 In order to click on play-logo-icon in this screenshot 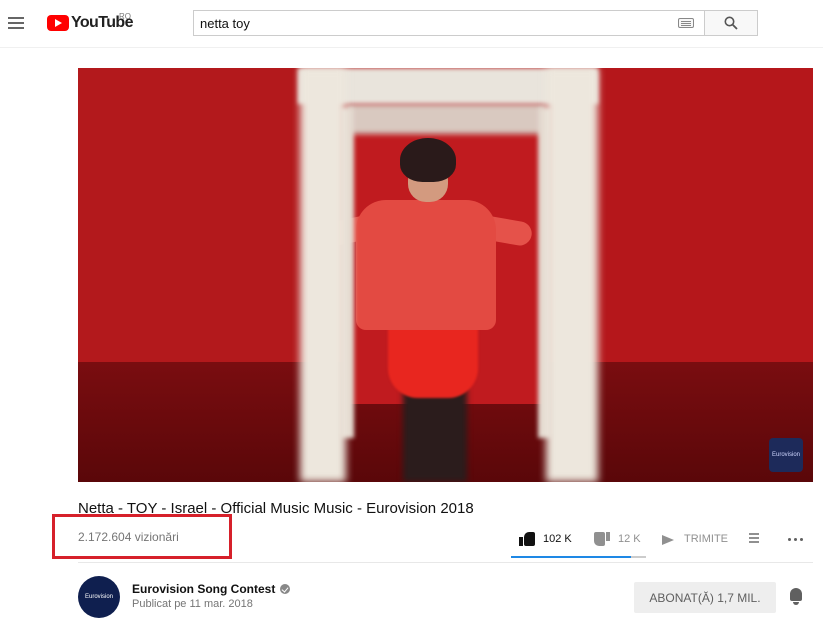, I will do `click(58, 23)`.